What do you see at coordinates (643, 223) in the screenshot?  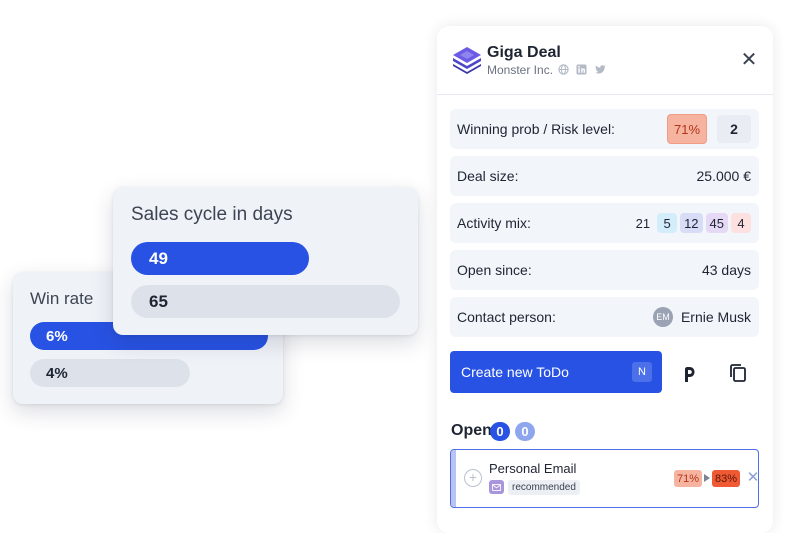 I see `activity-count-tag: 21` at bounding box center [643, 223].